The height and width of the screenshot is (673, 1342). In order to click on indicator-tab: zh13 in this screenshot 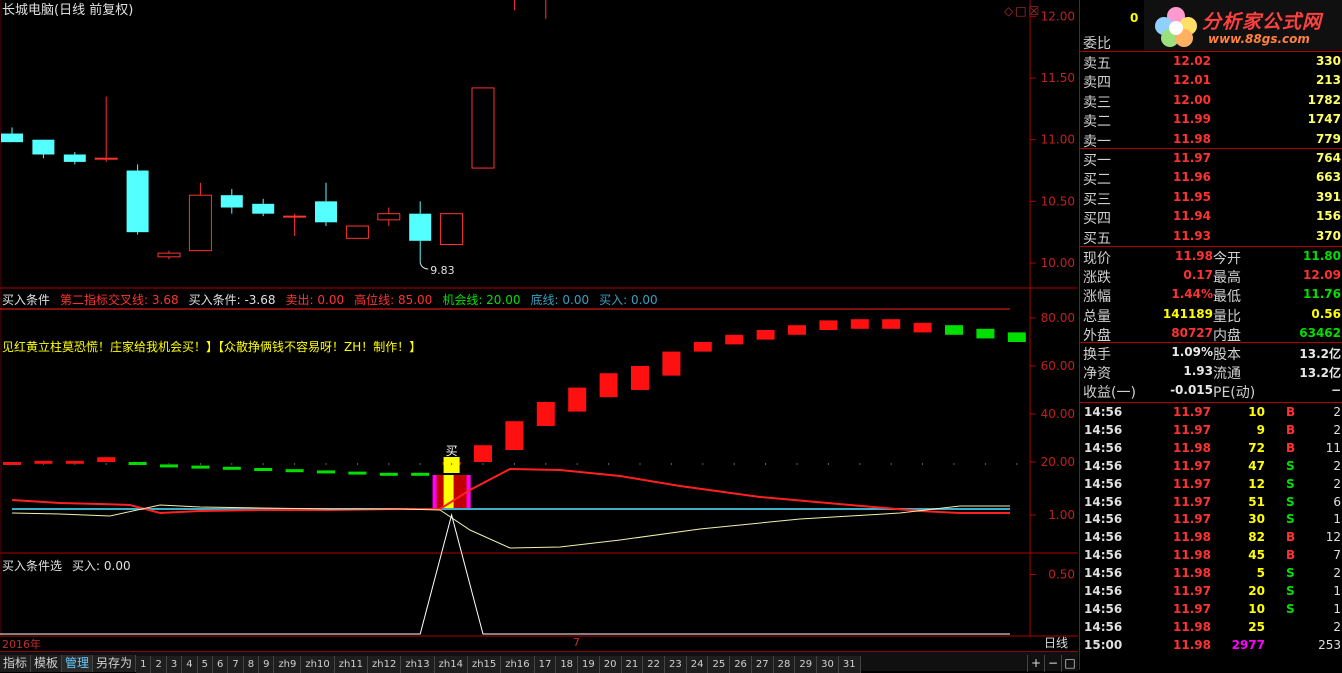, I will do `click(418, 664)`.